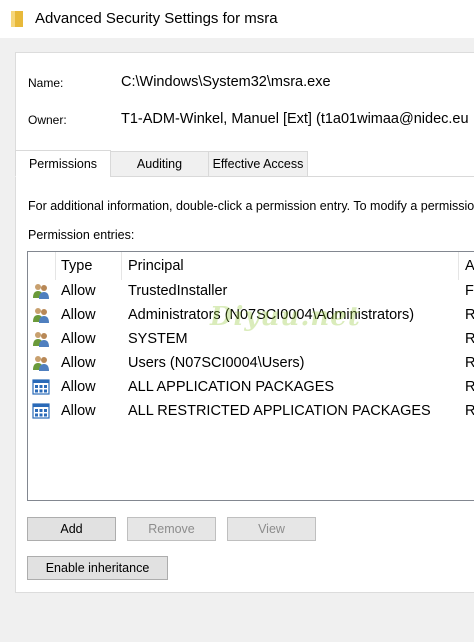  I want to click on name-value: C:\Windows\System32\msra.exe, so click(226, 82).